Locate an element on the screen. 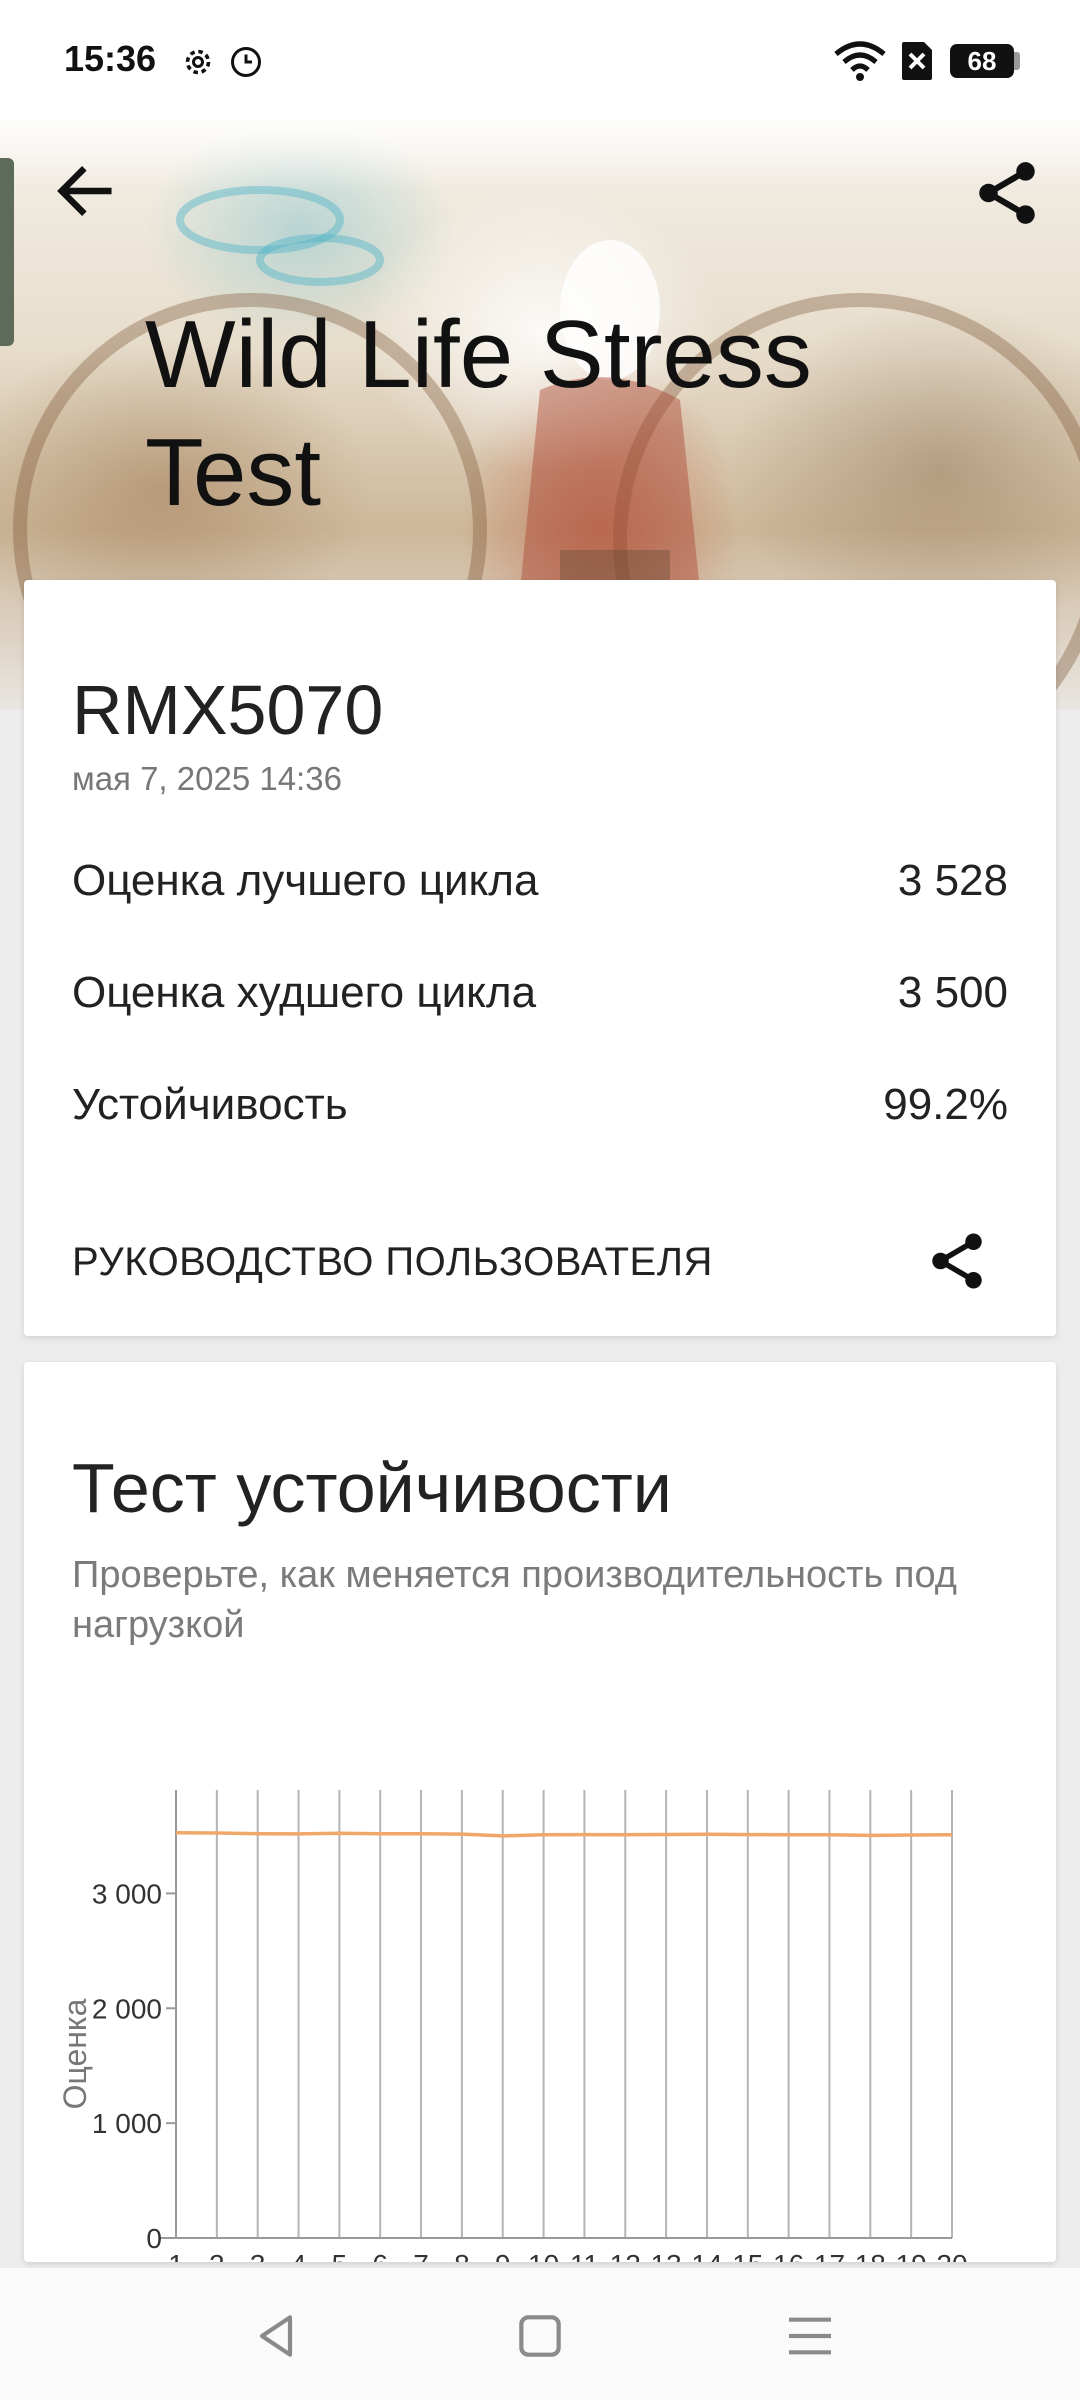 The height and width of the screenshot is (2400, 1080). x-tick-label: 16 is located at coordinates (788, 2255).